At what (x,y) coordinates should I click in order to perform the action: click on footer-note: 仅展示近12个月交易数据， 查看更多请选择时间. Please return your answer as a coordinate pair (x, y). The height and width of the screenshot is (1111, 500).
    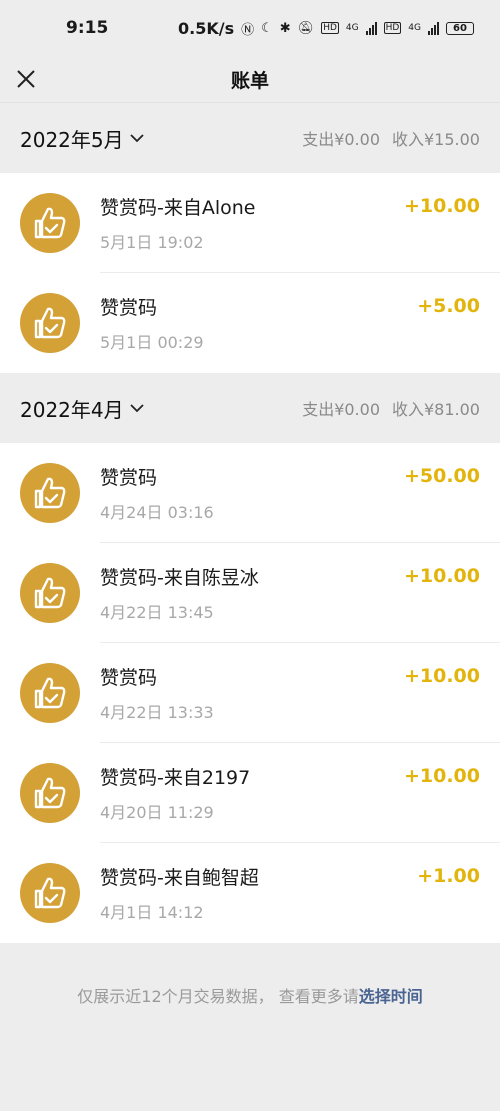
    Looking at the image, I should click on (250, 975).